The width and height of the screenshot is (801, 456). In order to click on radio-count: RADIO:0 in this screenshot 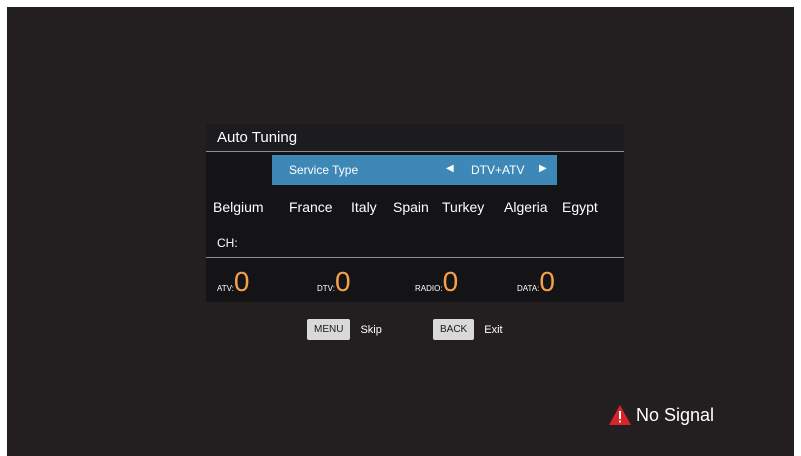, I will do `click(436, 282)`.